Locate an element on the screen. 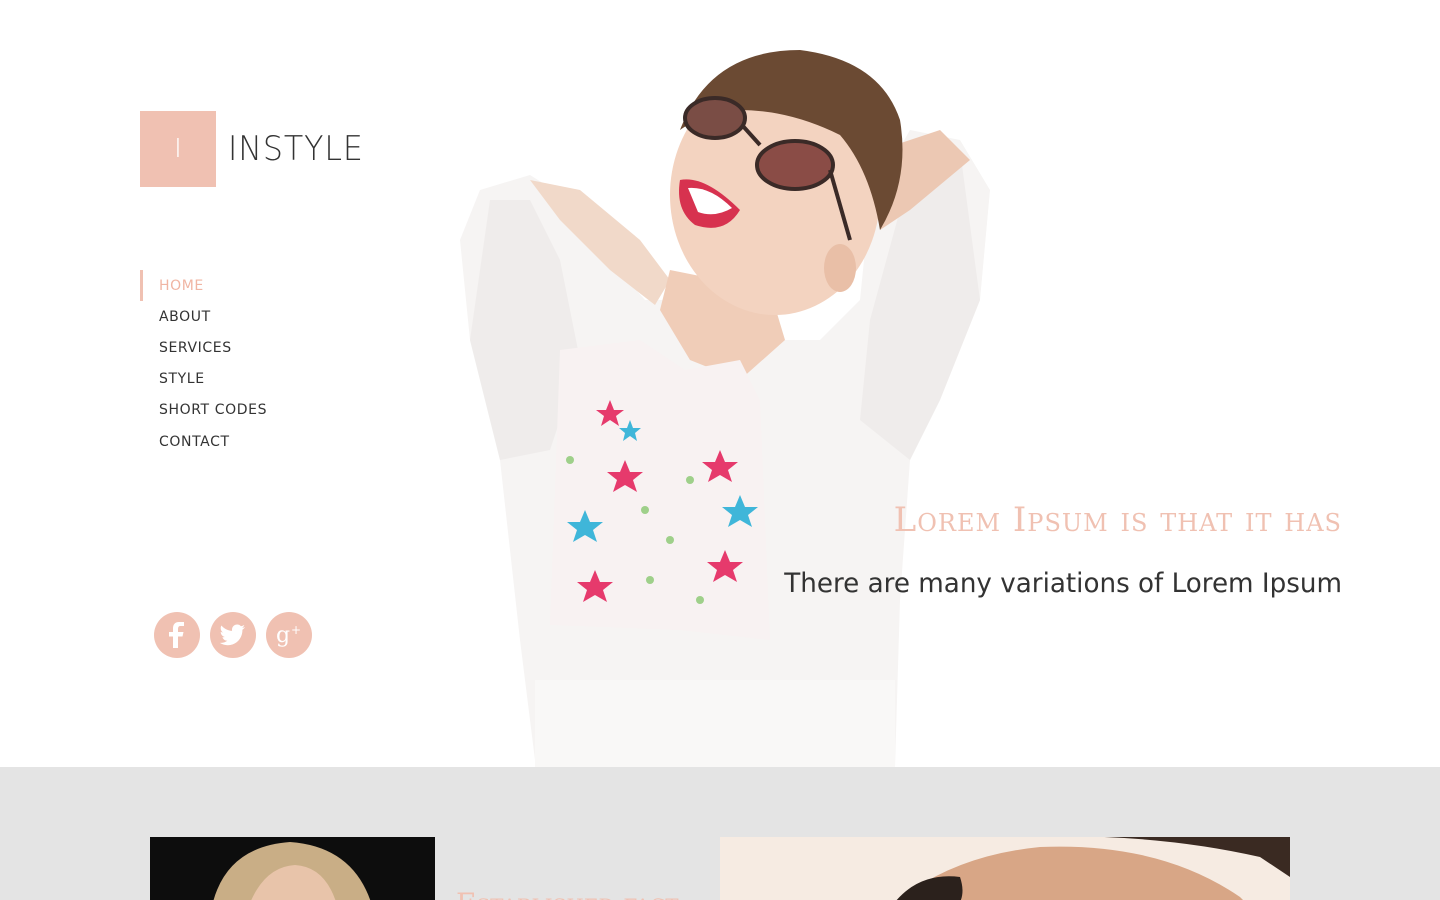  blonde-woman-image is located at coordinates (292, 868).